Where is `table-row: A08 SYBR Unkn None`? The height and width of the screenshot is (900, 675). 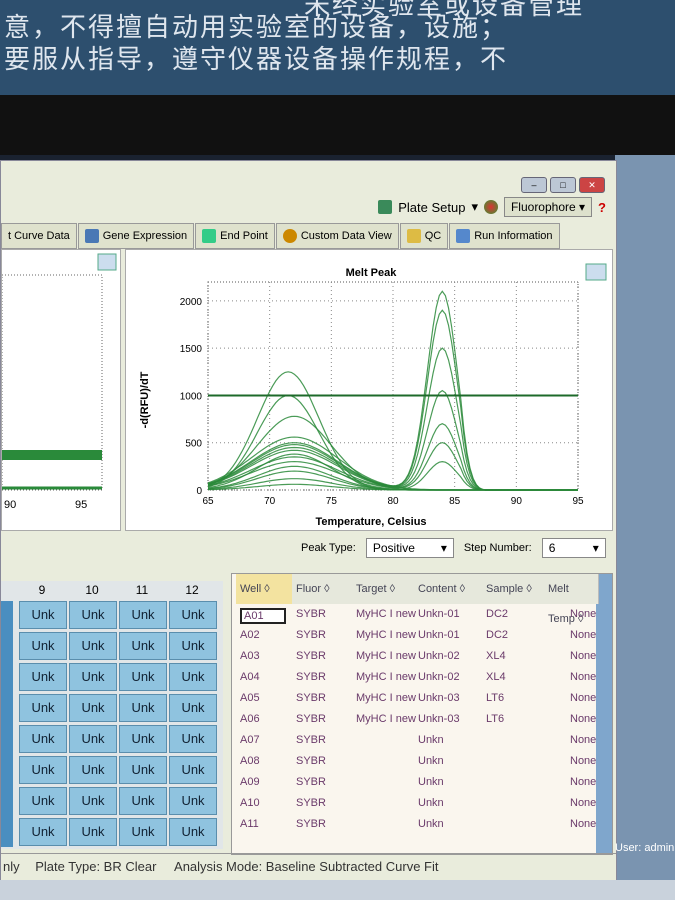
table-row: A08 SYBR Unkn None is located at coordinates (414, 765).